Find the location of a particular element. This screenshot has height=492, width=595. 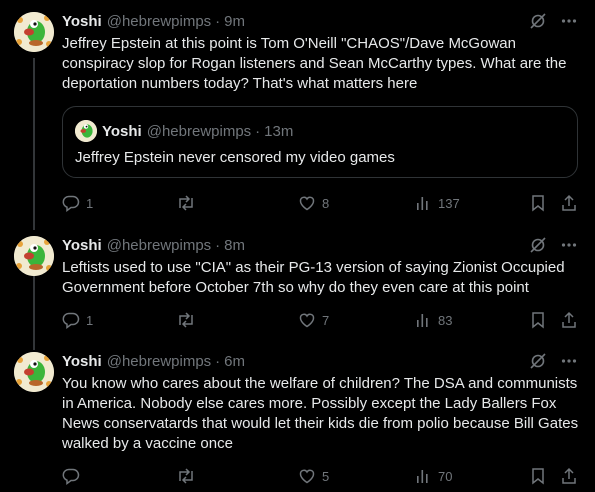

views-count: 137 is located at coordinates (449, 203).